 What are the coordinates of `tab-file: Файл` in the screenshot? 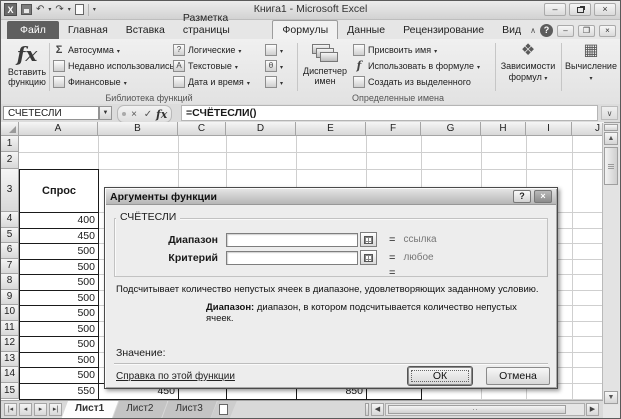 It's located at (33, 30).